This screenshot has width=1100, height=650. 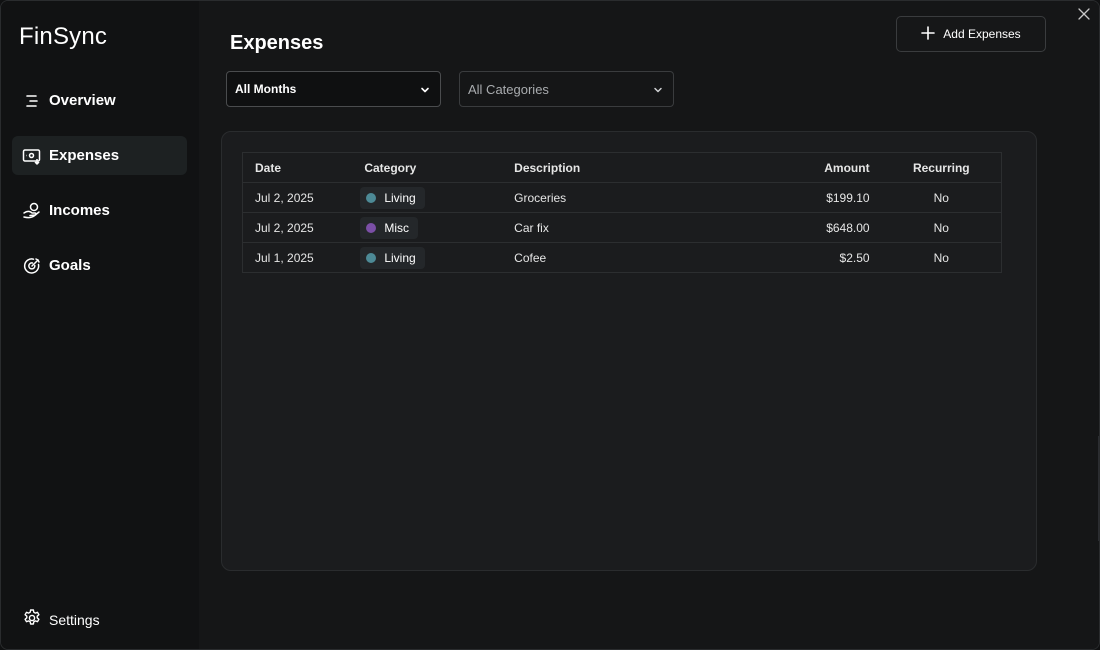 I want to click on page-title: Expenses, so click(x=277, y=43).